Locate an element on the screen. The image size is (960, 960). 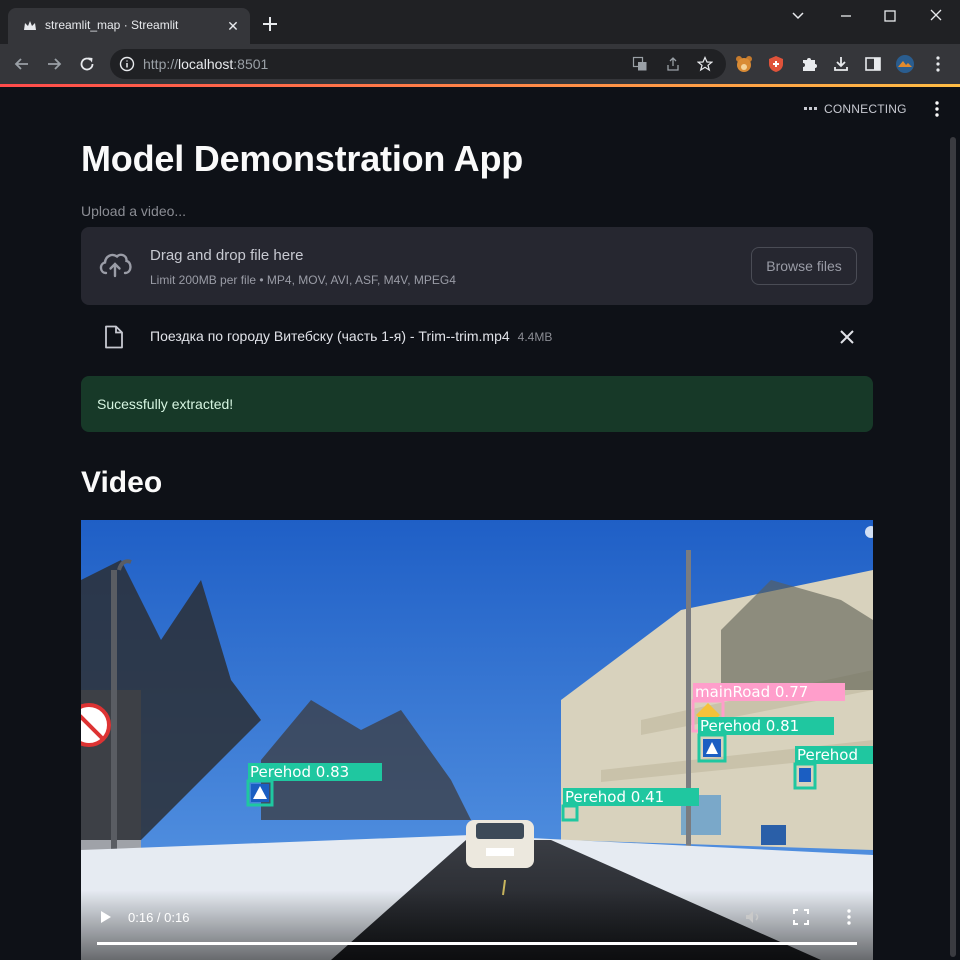
volume-icon is located at coordinates (753, 917).